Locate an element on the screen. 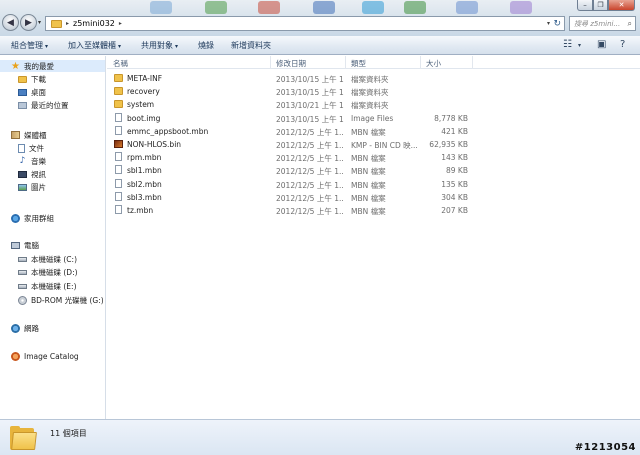 This screenshot has height=455, width=640. nav-item-desktop: 桌面 is located at coordinates (23, 92).